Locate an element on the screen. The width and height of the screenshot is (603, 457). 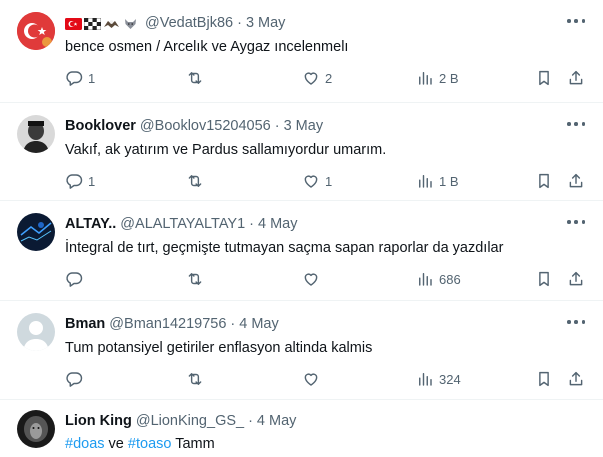
view-count: 1 B is located at coordinates (449, 181).